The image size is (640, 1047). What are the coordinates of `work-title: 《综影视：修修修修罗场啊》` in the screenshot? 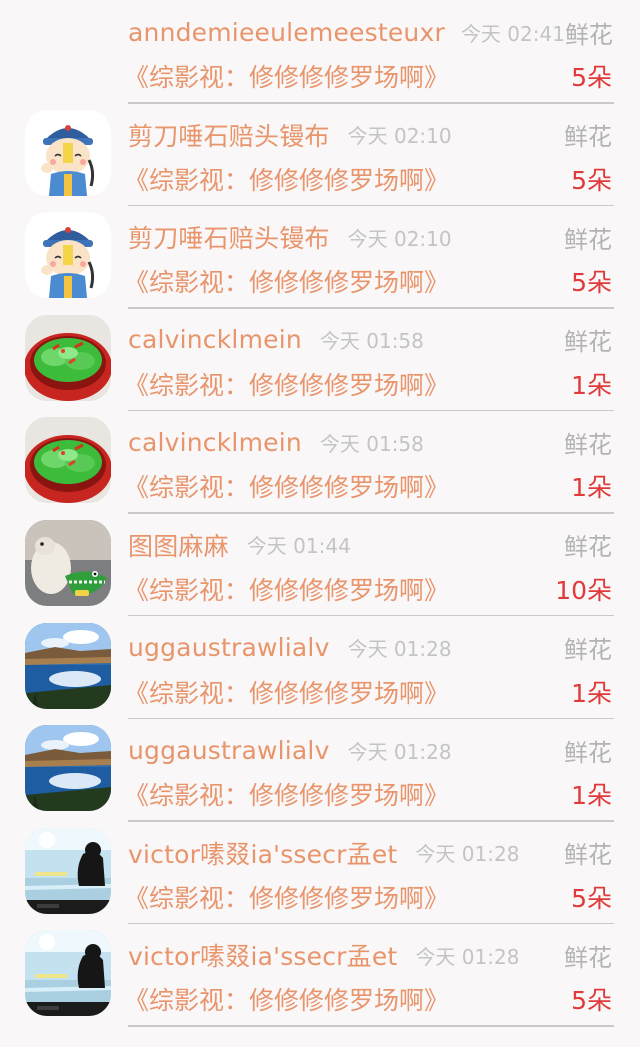 It's located at (286, 999).